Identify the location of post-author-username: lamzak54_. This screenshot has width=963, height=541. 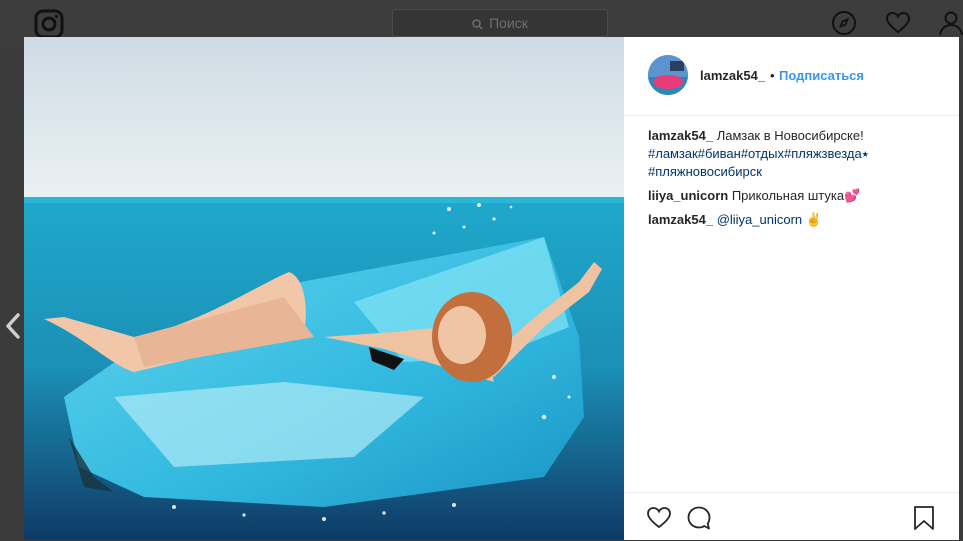
(732, 75).